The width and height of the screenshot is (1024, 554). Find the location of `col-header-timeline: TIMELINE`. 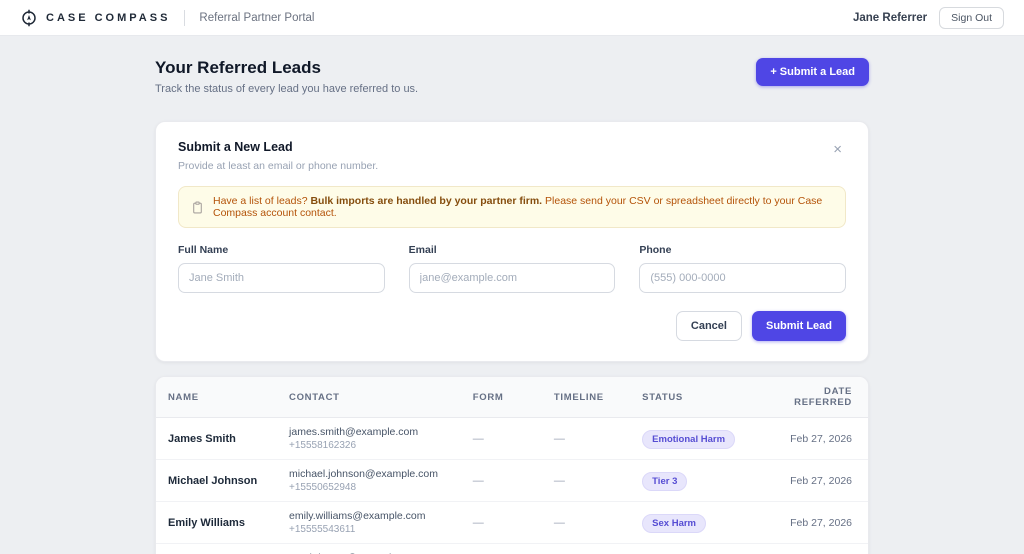

col-header-timeline: TIMELINE is located at coordinates (586, 397).